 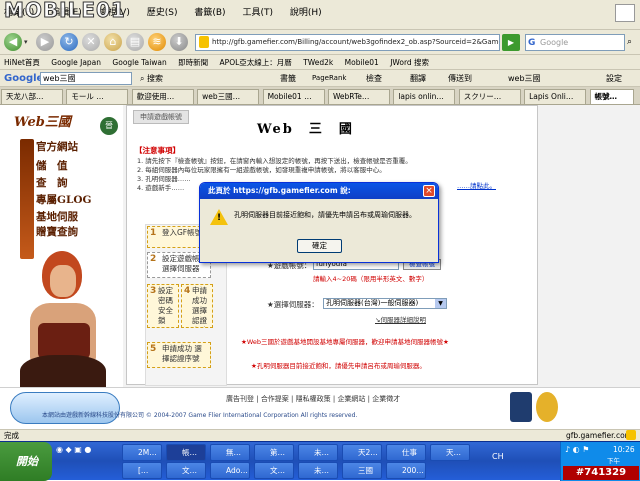 I want to click on menu-history: 歷史(S), so click(x=162, y=11).